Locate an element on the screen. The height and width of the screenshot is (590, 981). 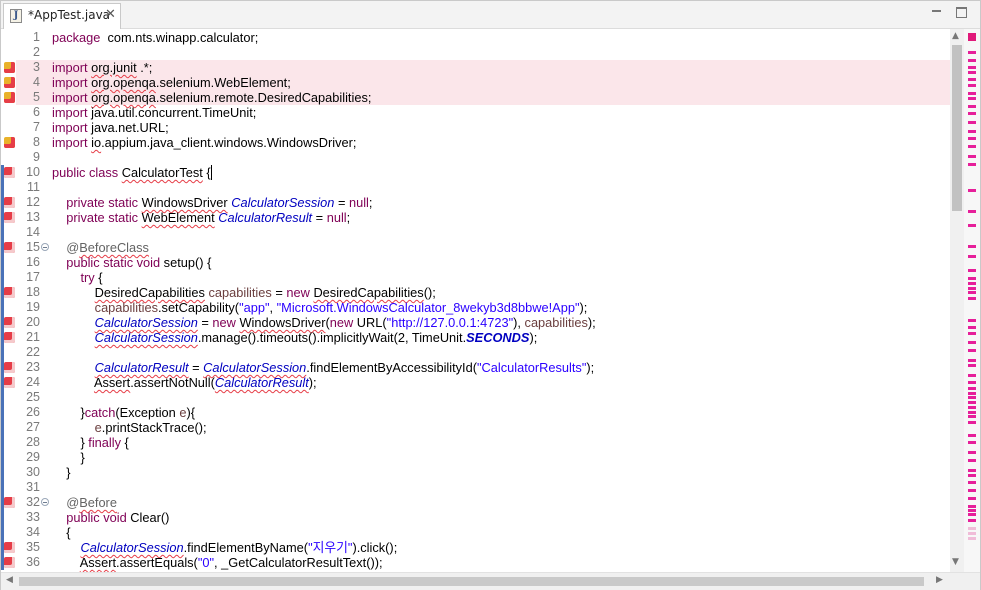
horizontal-scrollbar: ◀ ▶ is located at coordinates (490, 581).